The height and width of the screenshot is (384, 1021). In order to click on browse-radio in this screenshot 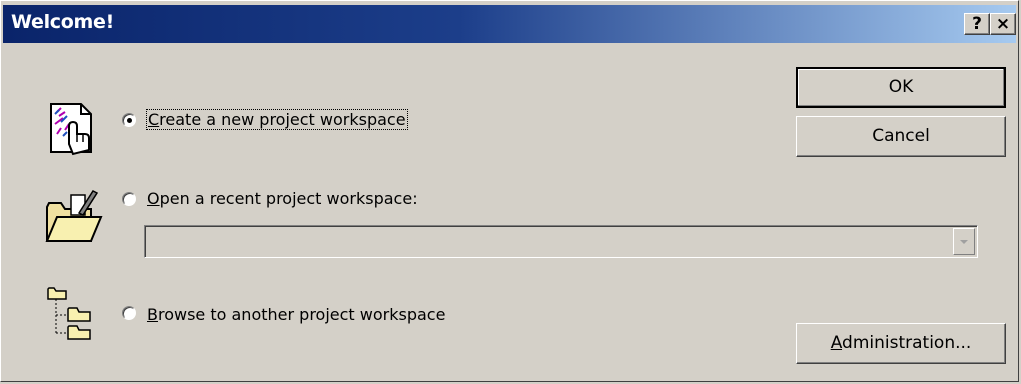, I will do `click(129, 313)`.